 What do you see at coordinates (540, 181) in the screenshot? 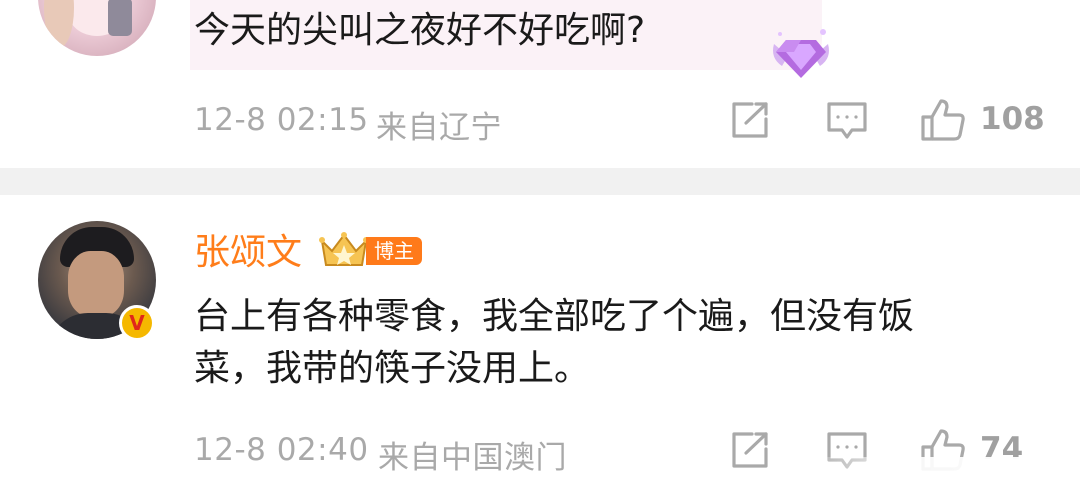
I see `section-divider` at bounding box center [540, 181].